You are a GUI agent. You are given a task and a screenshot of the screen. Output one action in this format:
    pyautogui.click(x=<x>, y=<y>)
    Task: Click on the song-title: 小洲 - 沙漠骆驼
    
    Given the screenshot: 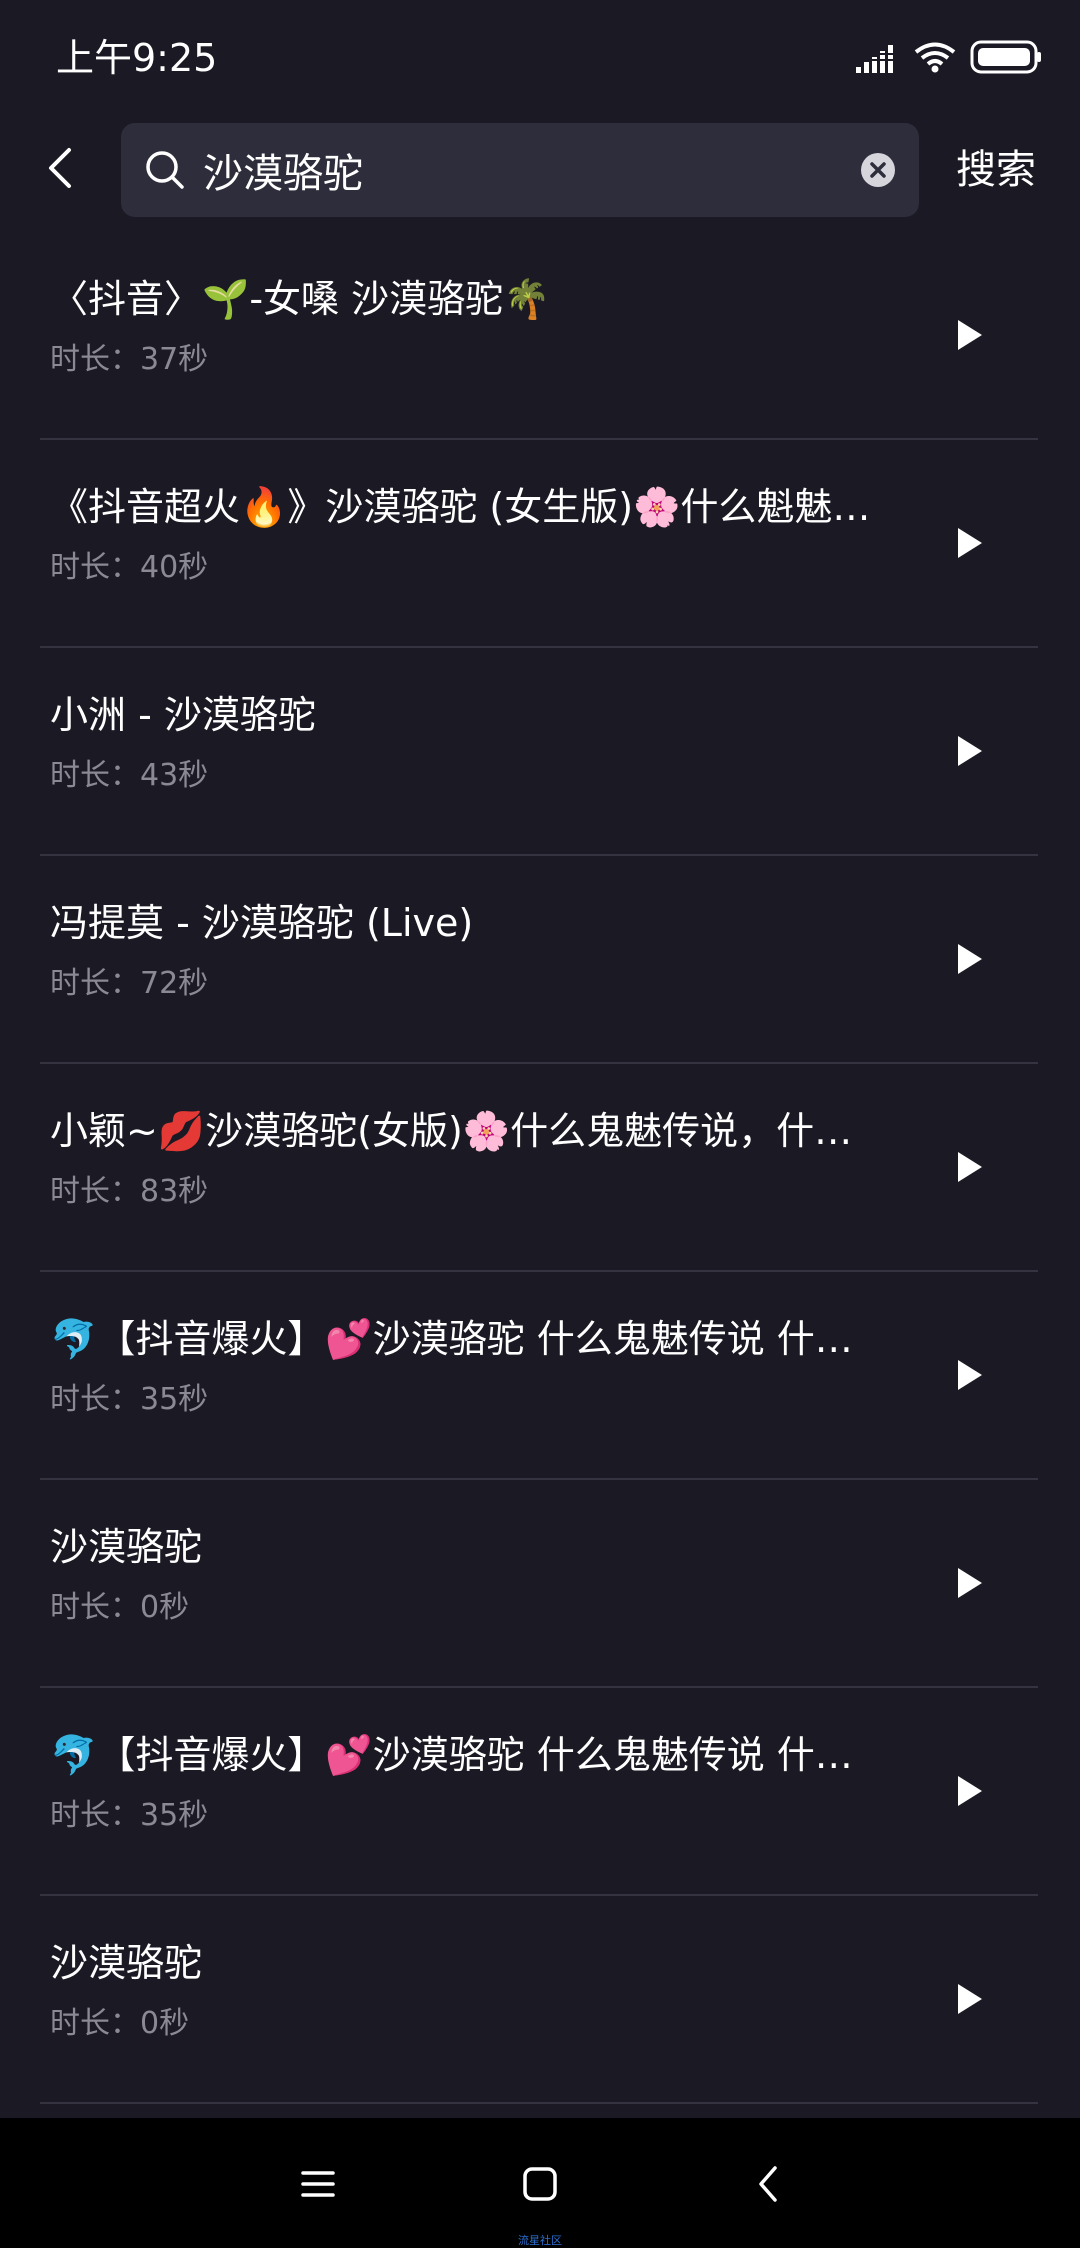 What is the action you would take?
    pyautogui.click(x=183, y=715)
    